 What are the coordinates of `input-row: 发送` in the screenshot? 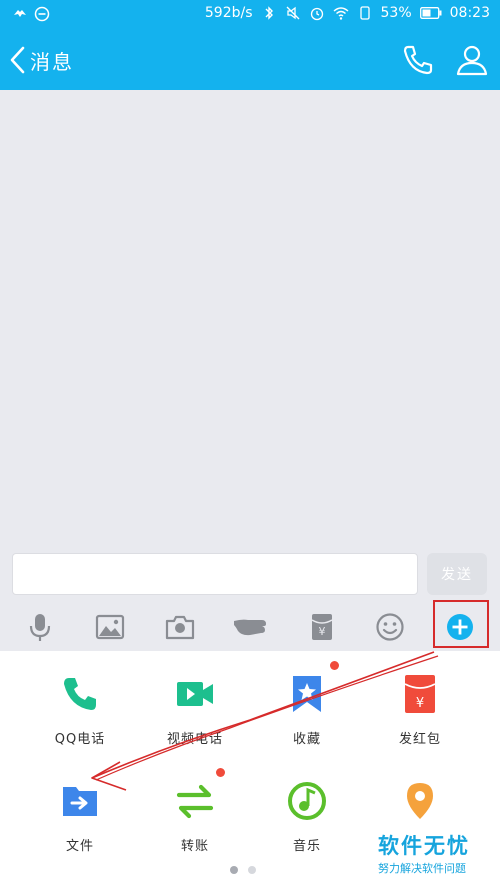 It's located at (250, 574).